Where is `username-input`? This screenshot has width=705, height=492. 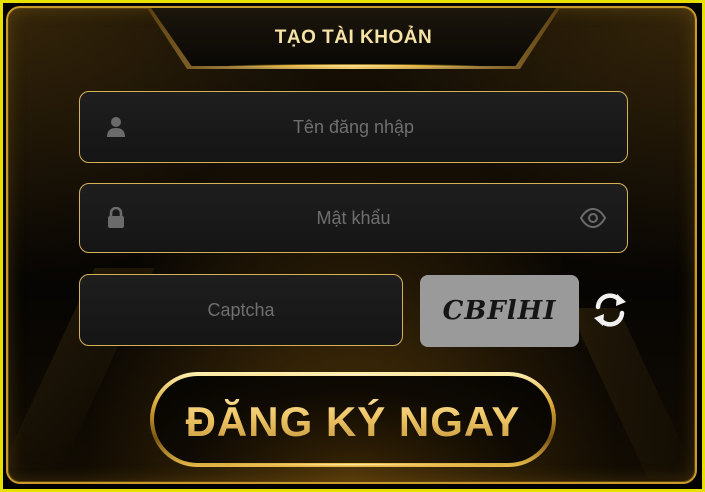 username-input is located at coordinates (353, 127).